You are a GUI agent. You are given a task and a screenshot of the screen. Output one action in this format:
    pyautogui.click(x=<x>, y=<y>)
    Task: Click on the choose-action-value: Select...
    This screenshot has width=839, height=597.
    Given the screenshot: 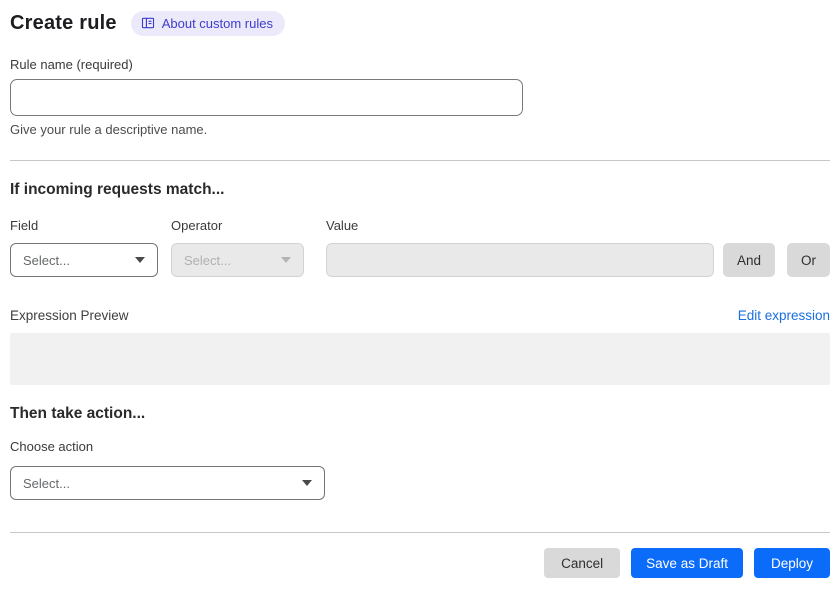 What is the action you would take?
    pyautogui.click(x=46, y=483)
    